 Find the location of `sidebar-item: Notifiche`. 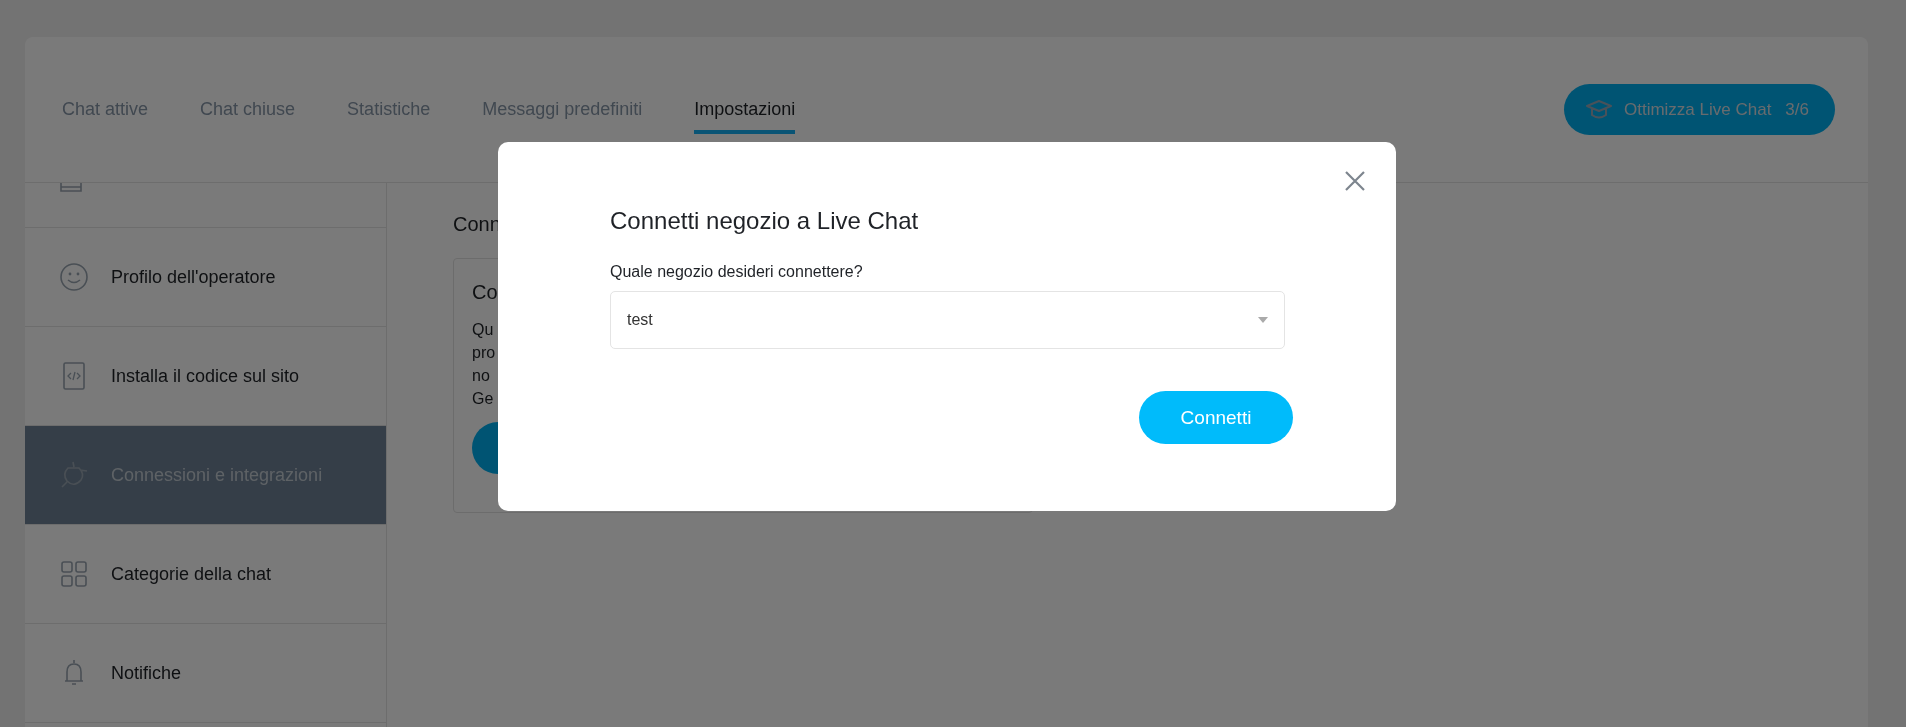

sidebar-item: Notifiche is located at coordinates (205, 673).